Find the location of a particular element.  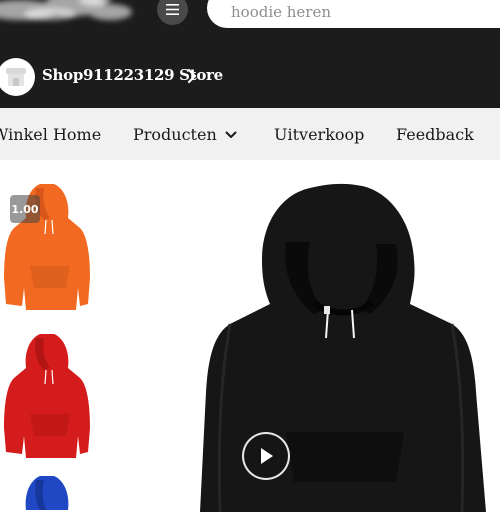

nav-item-products: Producten is located at coordinates (185, 134).